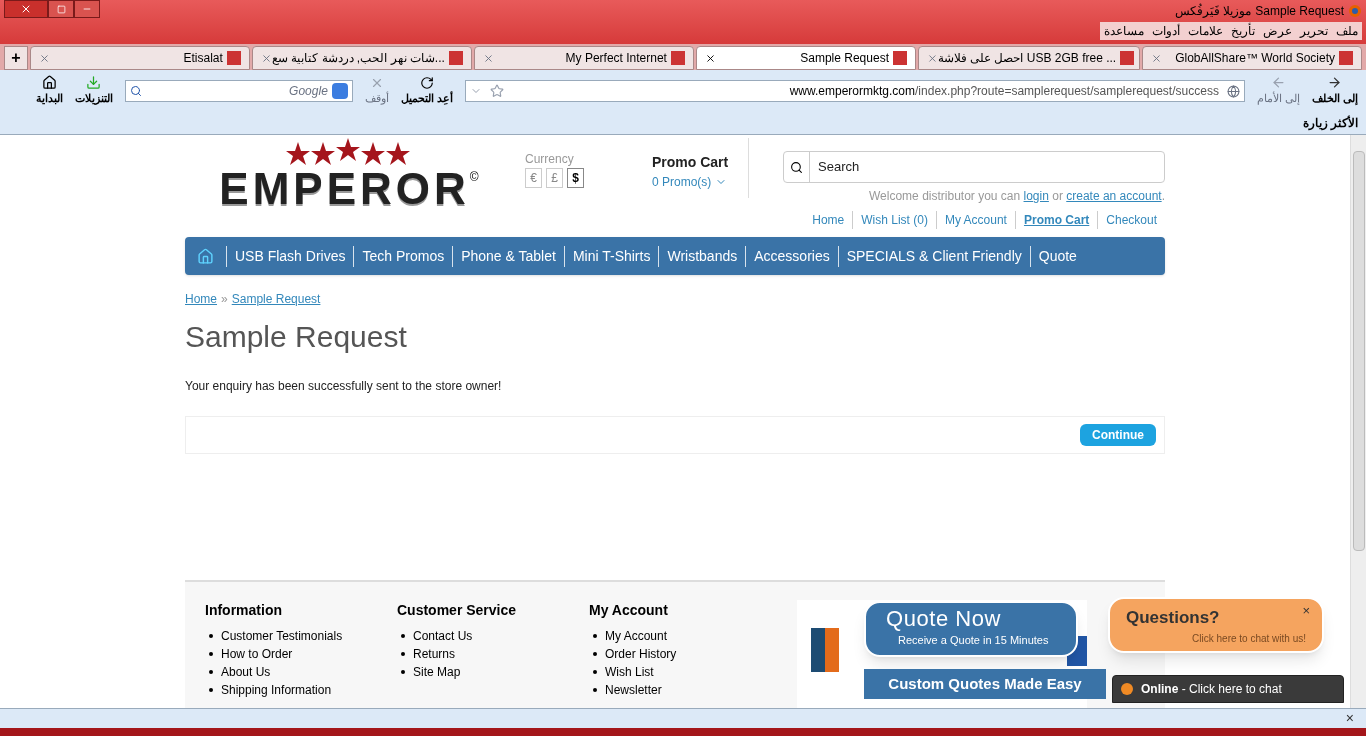 Image resolution: width=1366 pixels, height=736 pixels. I want to click on footer-heading: My Account, so click(629, 610).